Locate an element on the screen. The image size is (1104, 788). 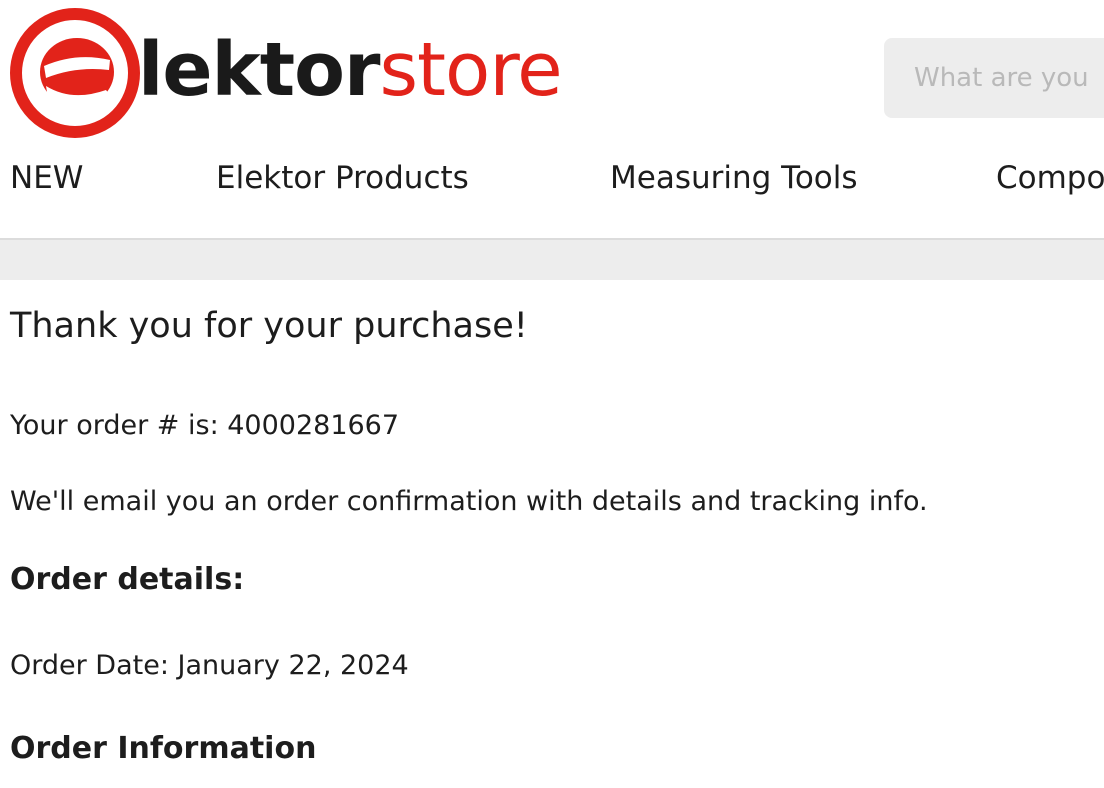
logo-wordmark: lektorstore is located at coordinates (350, 70).